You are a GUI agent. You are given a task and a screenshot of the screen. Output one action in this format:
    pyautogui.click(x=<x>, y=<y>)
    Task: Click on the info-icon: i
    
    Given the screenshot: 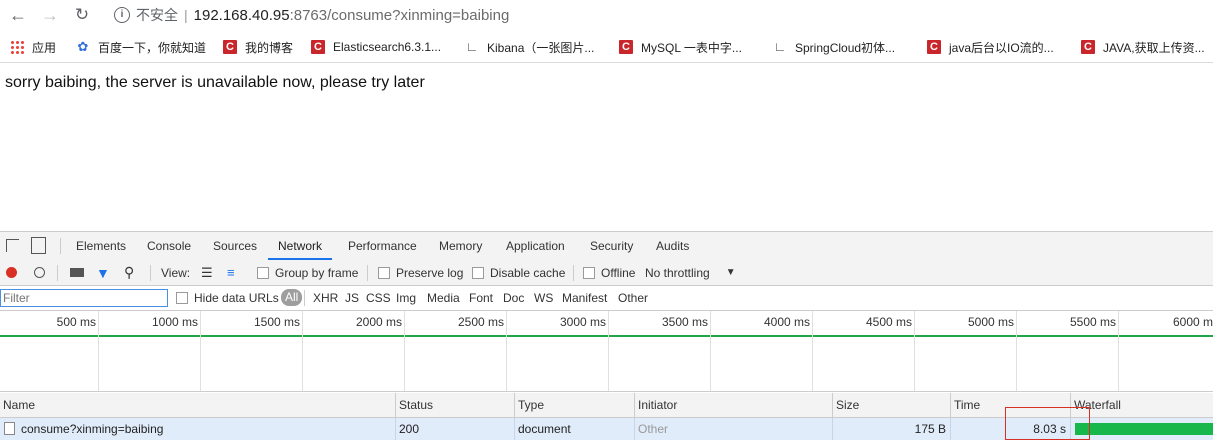 What is the action you would take?
    pyautogui.click(x=122, y=15)
    